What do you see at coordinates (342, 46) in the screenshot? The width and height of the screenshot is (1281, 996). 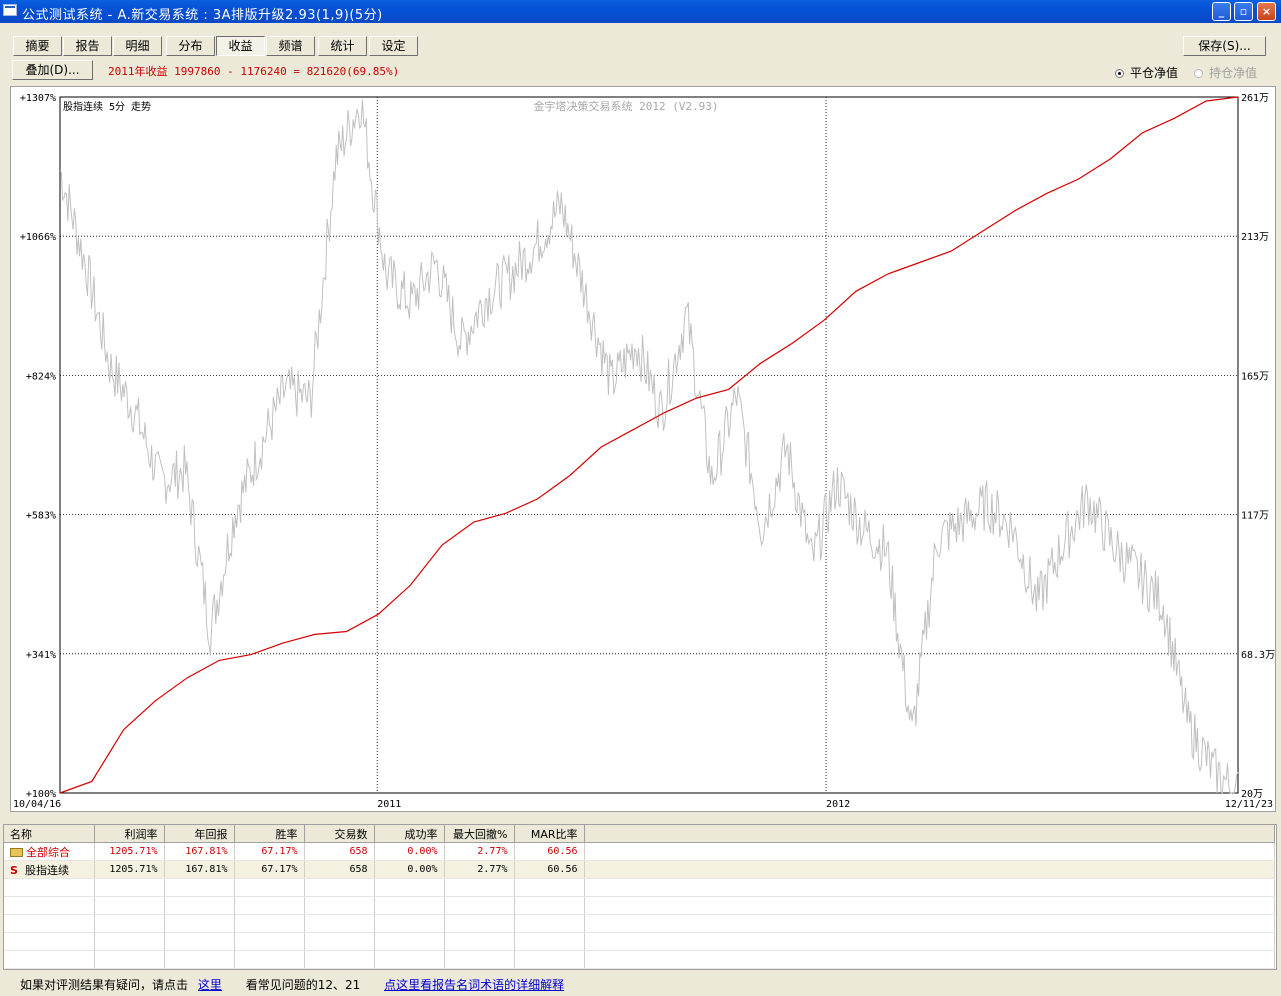 I see `tab-6: 统计` at bounding box center [342, 46].